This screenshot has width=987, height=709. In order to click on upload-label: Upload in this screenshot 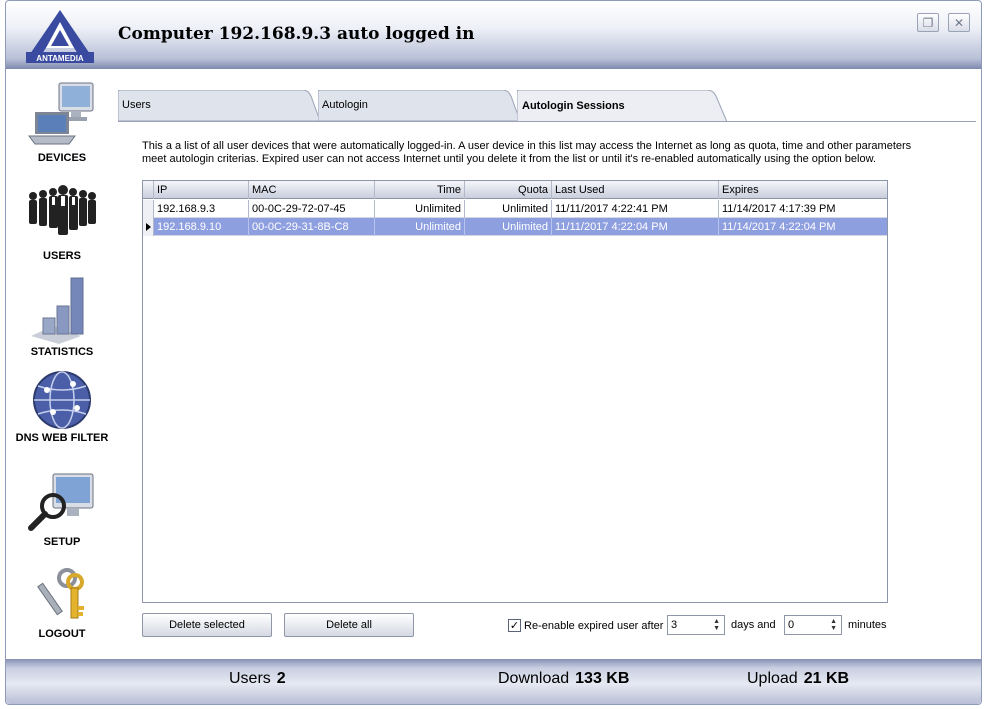, I will do `click(772, 678)`.